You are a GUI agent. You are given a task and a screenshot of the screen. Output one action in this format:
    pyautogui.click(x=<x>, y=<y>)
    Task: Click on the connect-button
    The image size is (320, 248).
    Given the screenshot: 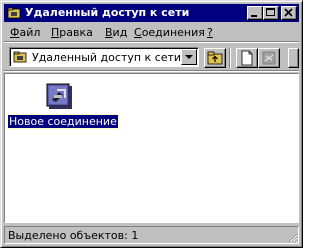 What is the action you would take?
    pyautogui.click(x=269, y=58)
    